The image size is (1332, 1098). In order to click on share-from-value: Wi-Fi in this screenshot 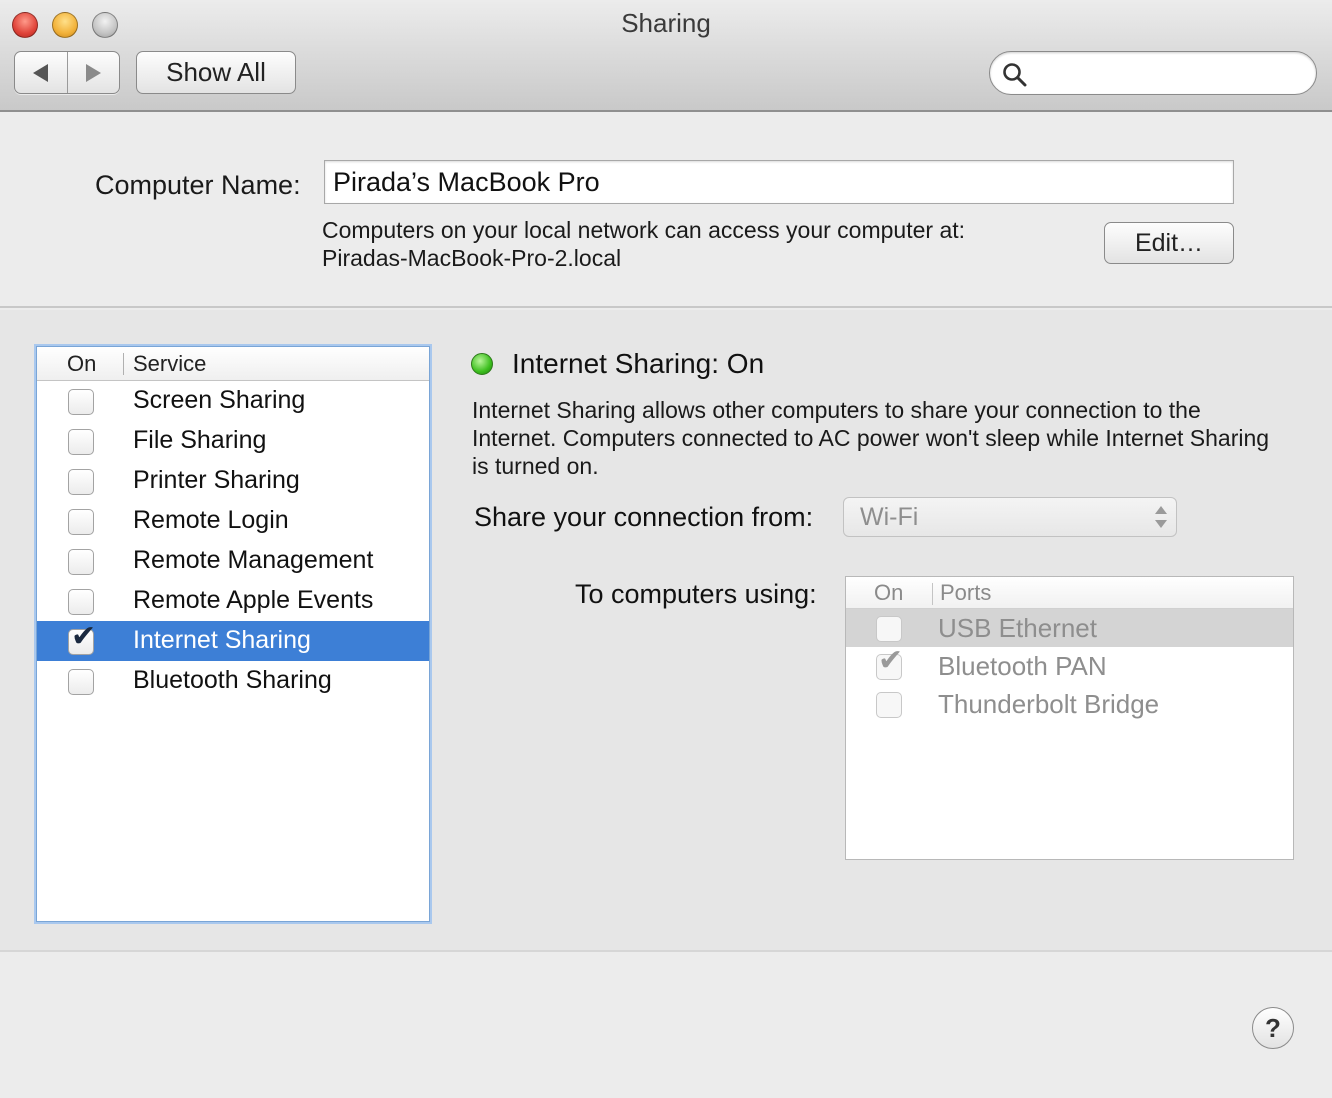, I will do `click(889, 517)`.